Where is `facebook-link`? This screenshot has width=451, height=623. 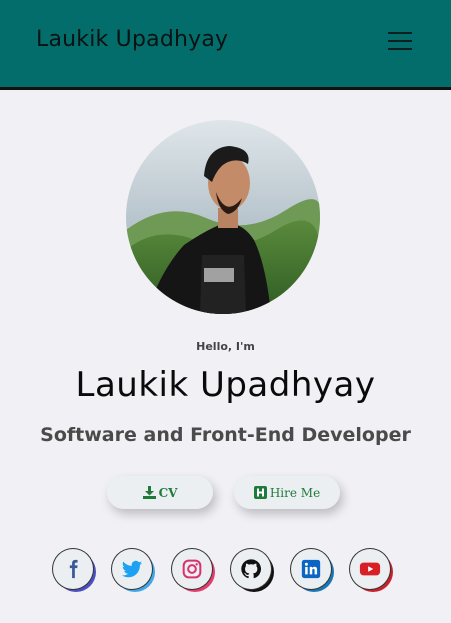
facebook-link is located at coordinates (73, 569).